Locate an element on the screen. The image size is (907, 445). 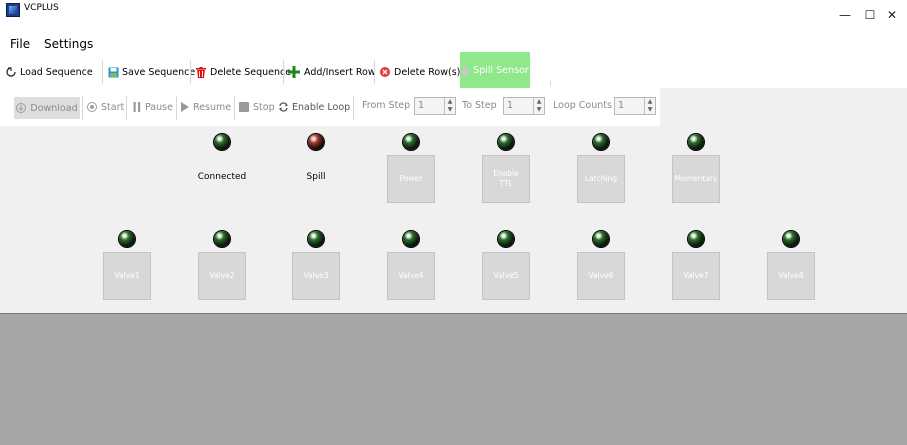
save-sequence-label: Save Sequence is located at coordinates (159, 72).